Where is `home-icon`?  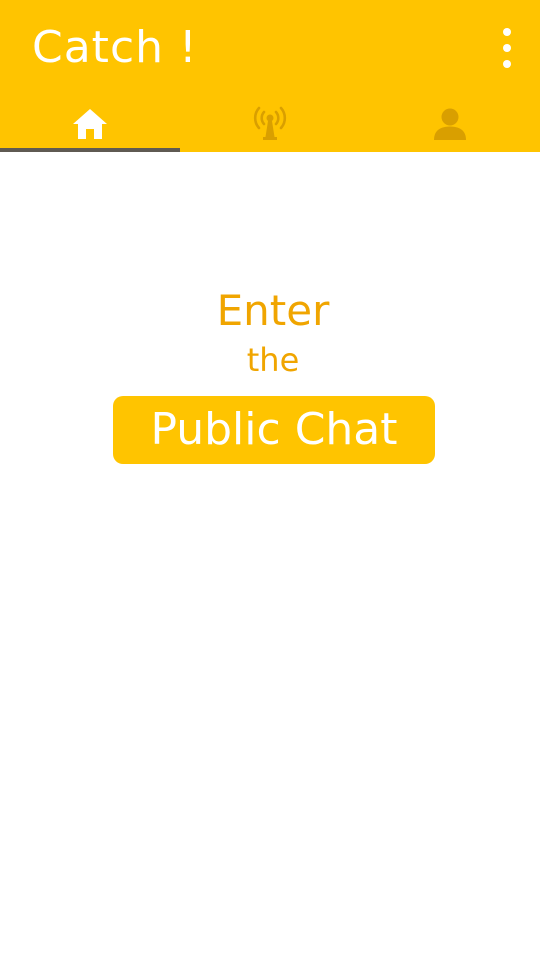 home-icon is located at coordinates (90, 124).